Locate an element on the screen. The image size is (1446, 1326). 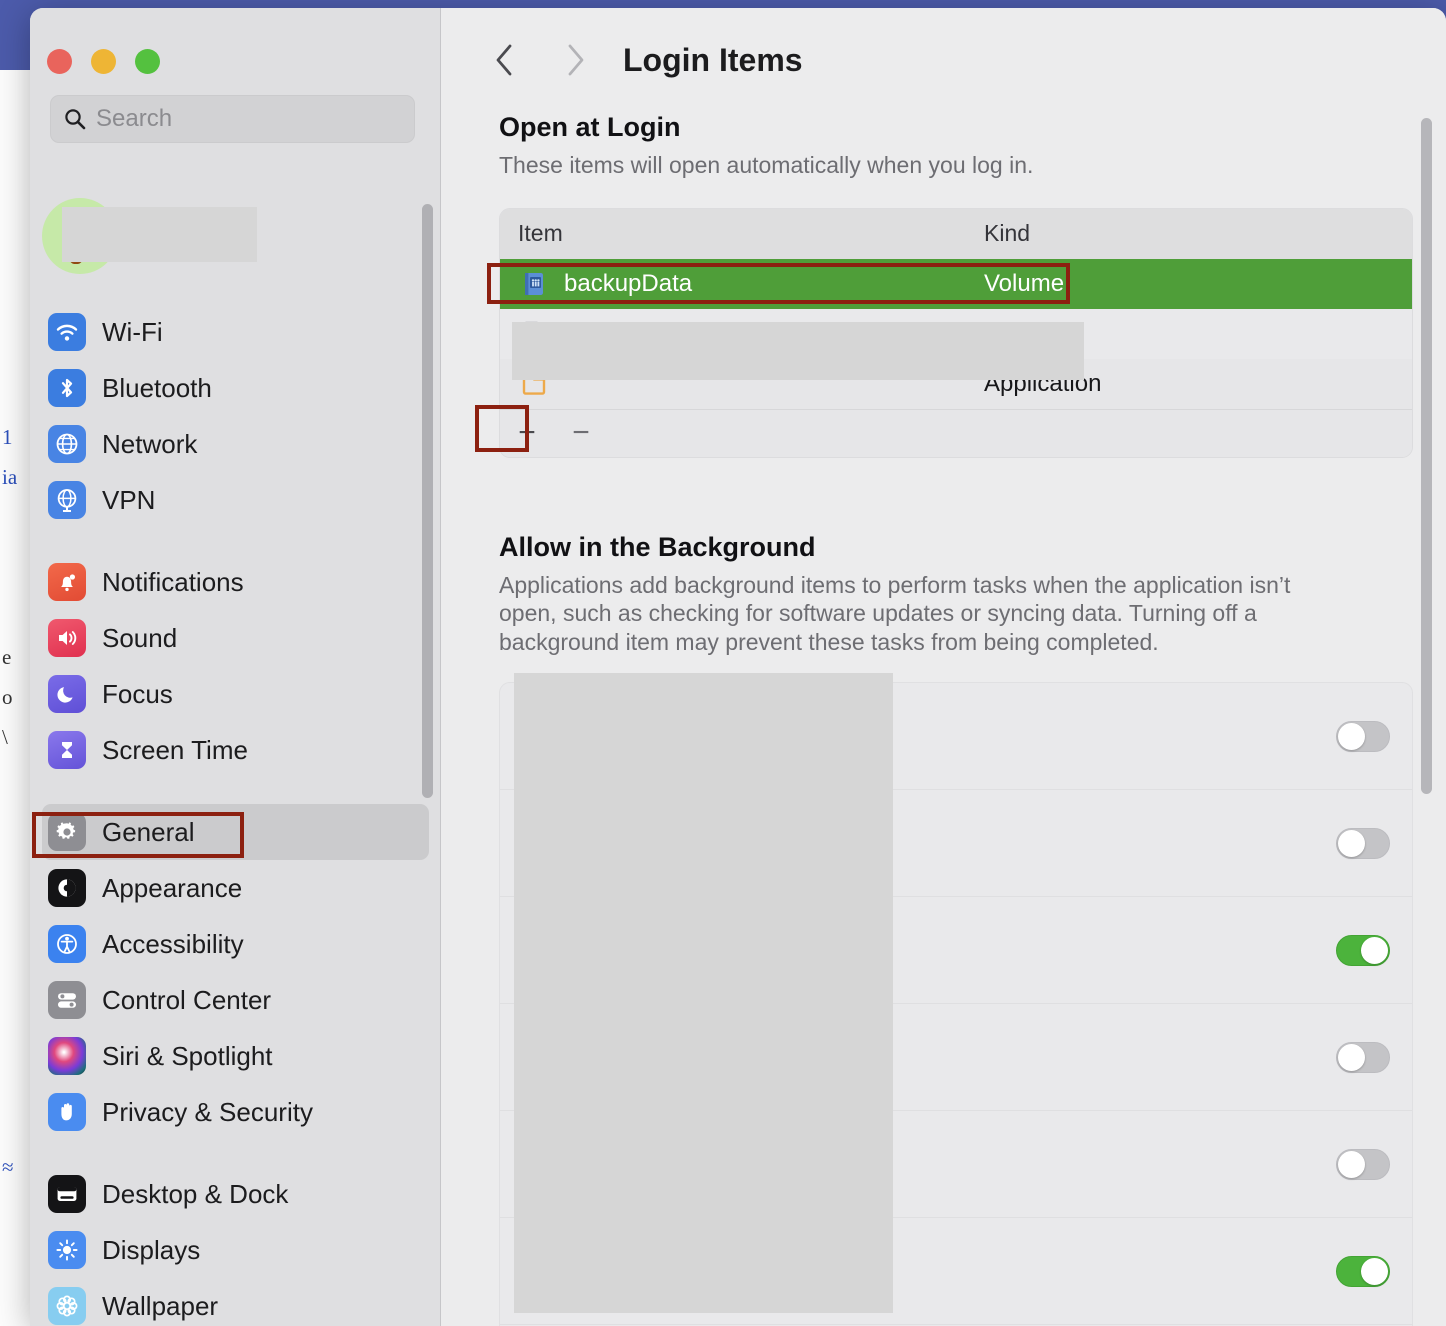
add-login-item-button: + is located at coordinates (527, 433).